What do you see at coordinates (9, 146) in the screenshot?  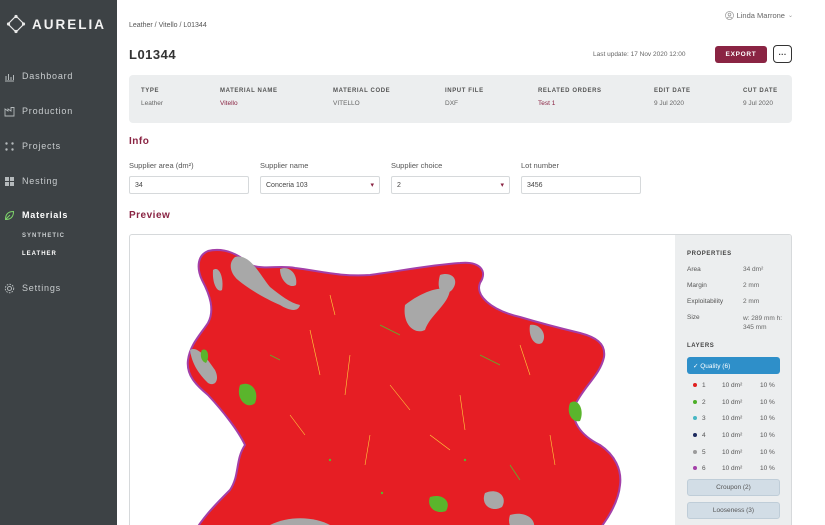 I see `grid-dots-icon` at bounding box center [9, 146].